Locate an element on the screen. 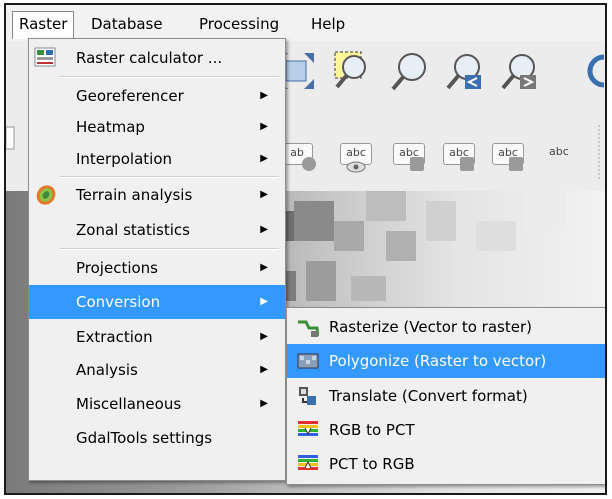  menu-item-label: Zonal statistics is located at coordinates (133, 230).